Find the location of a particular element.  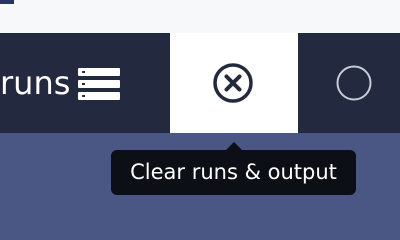

tooltip-arrow is located at coordinates (234, 146).